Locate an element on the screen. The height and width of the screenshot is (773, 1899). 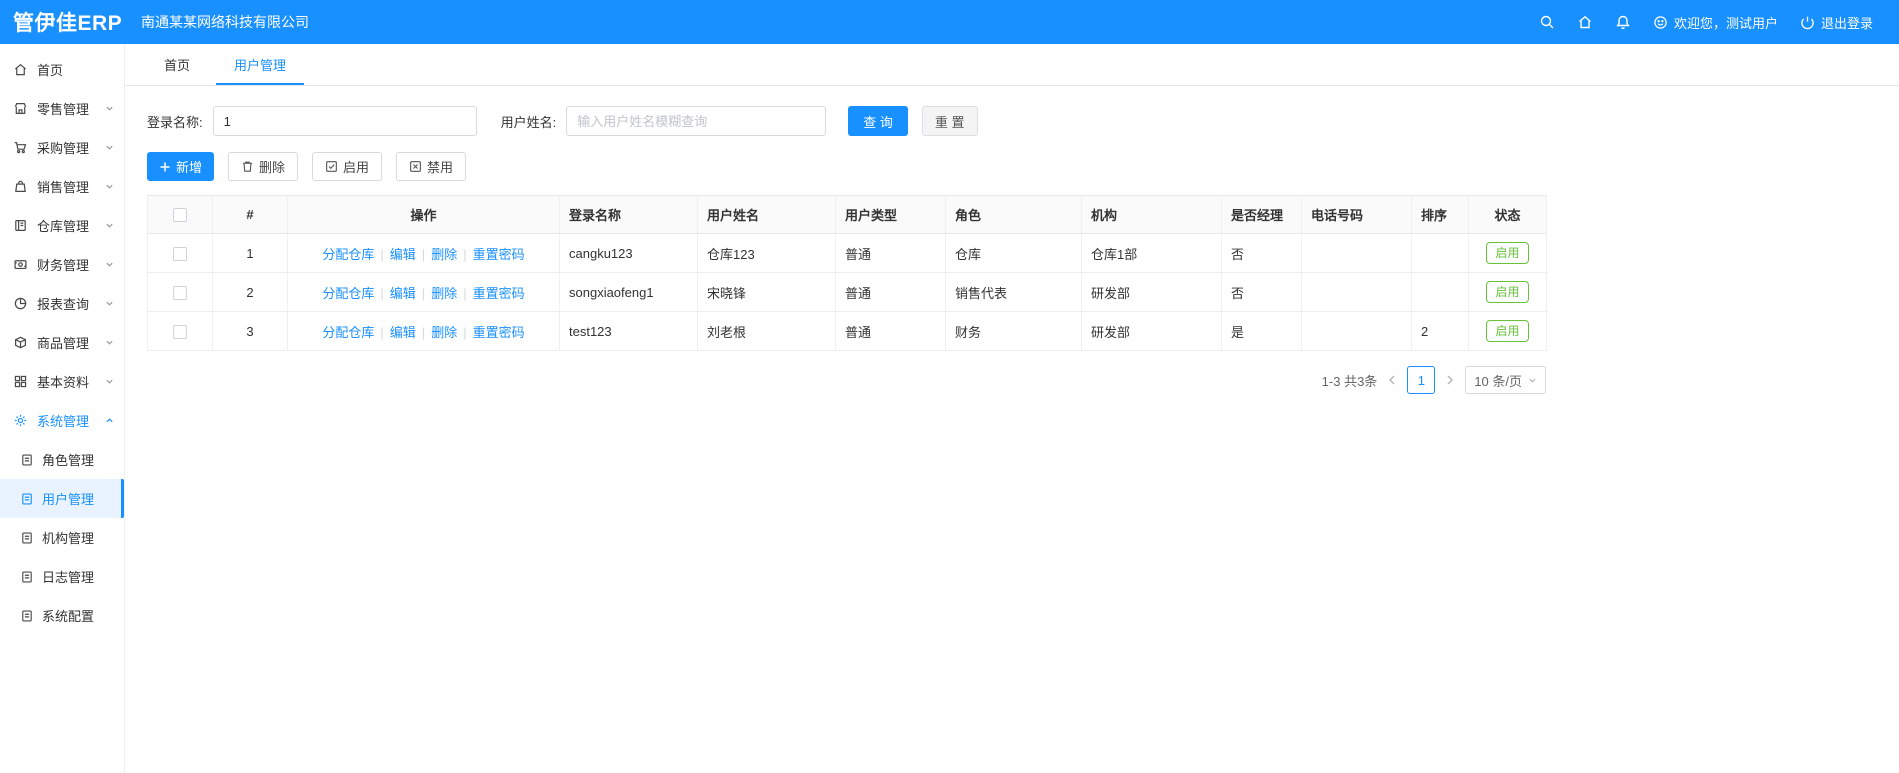
next-page-button is located at coordinates (1450, 380).